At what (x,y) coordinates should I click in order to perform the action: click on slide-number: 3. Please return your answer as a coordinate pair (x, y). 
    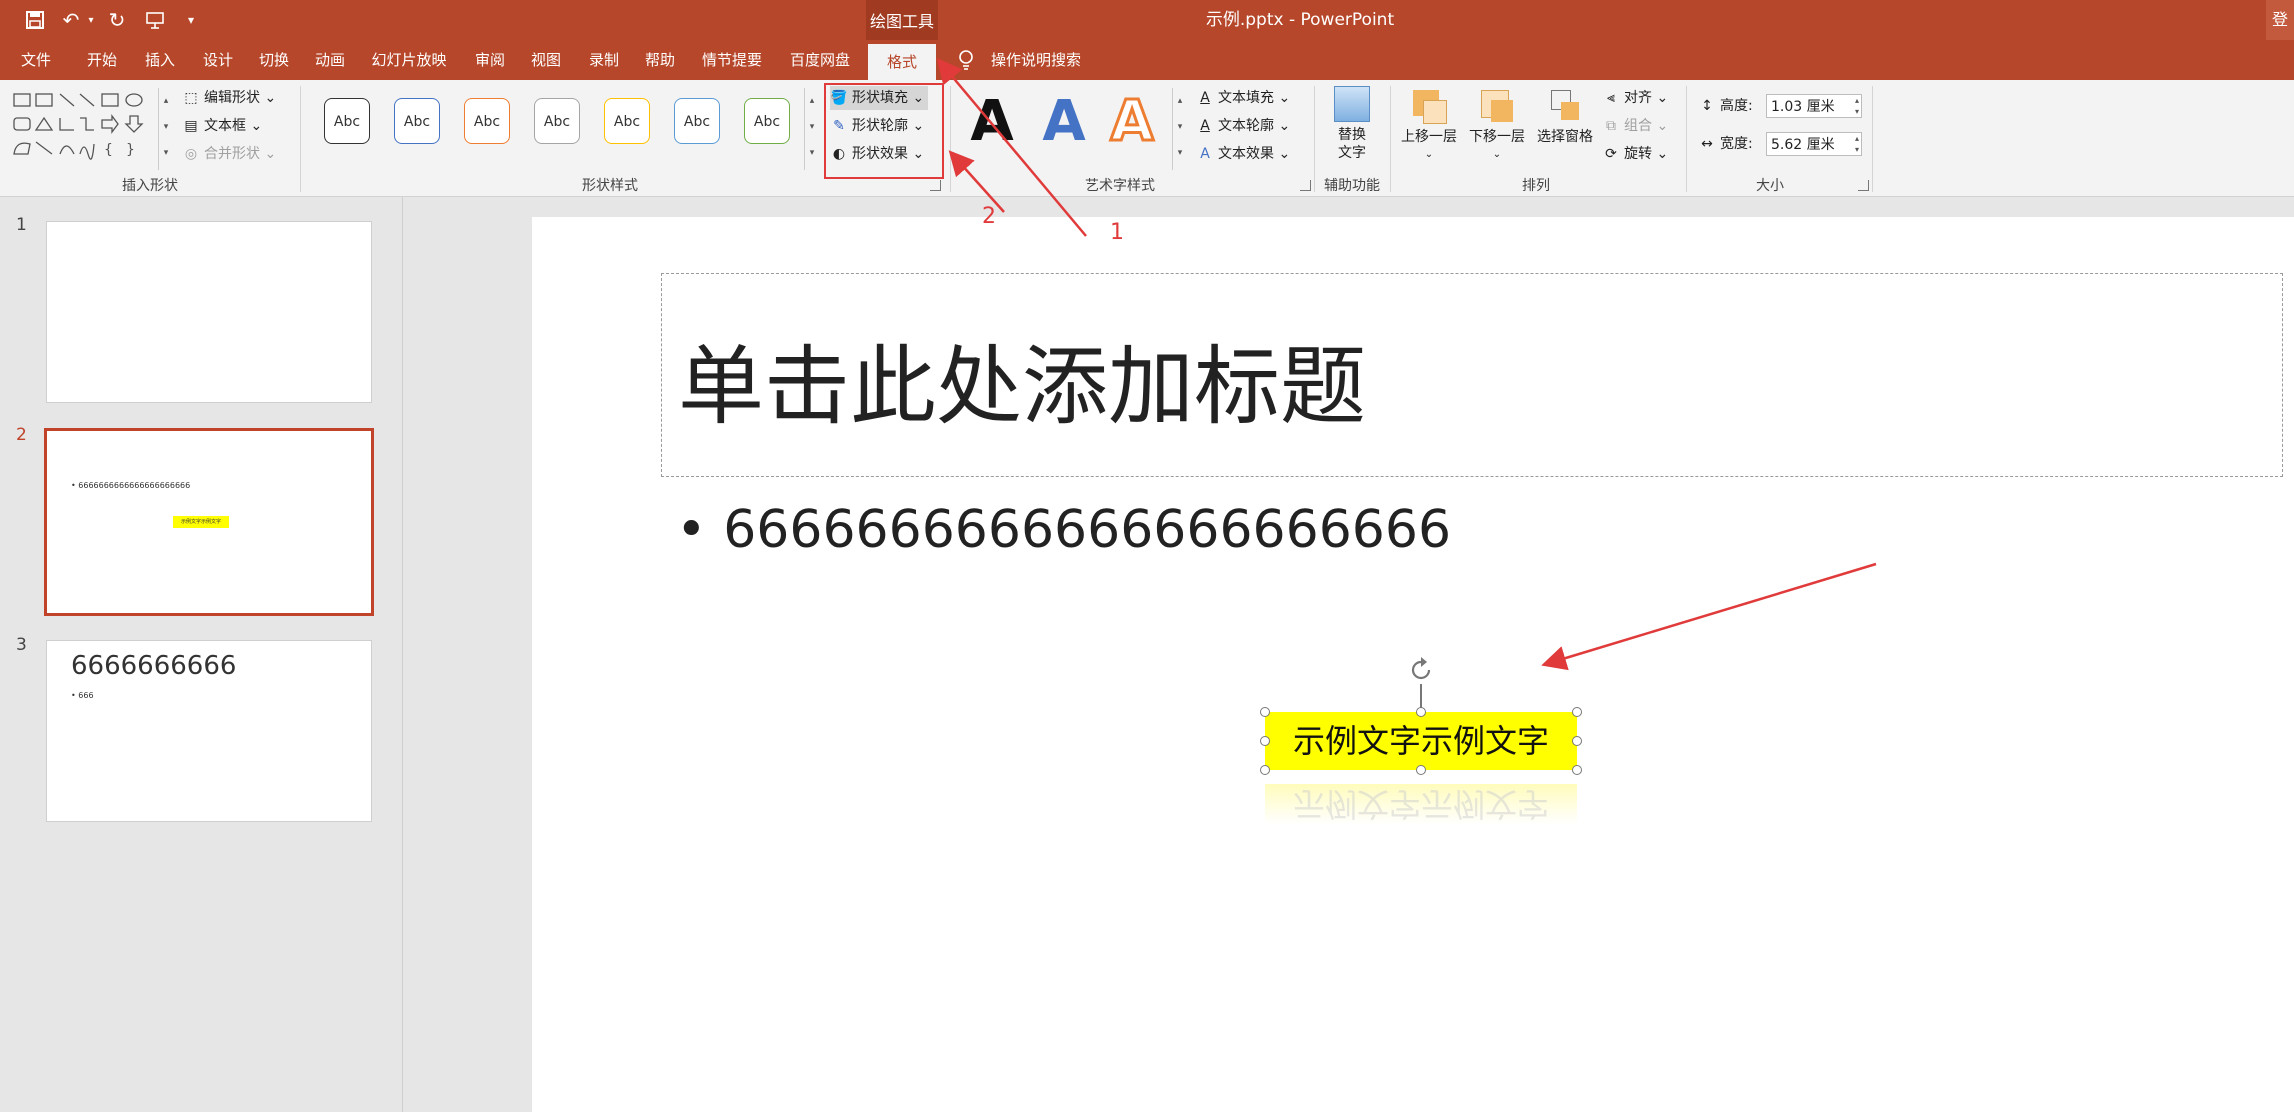
    Looking at the image, I should click on (21, 645).